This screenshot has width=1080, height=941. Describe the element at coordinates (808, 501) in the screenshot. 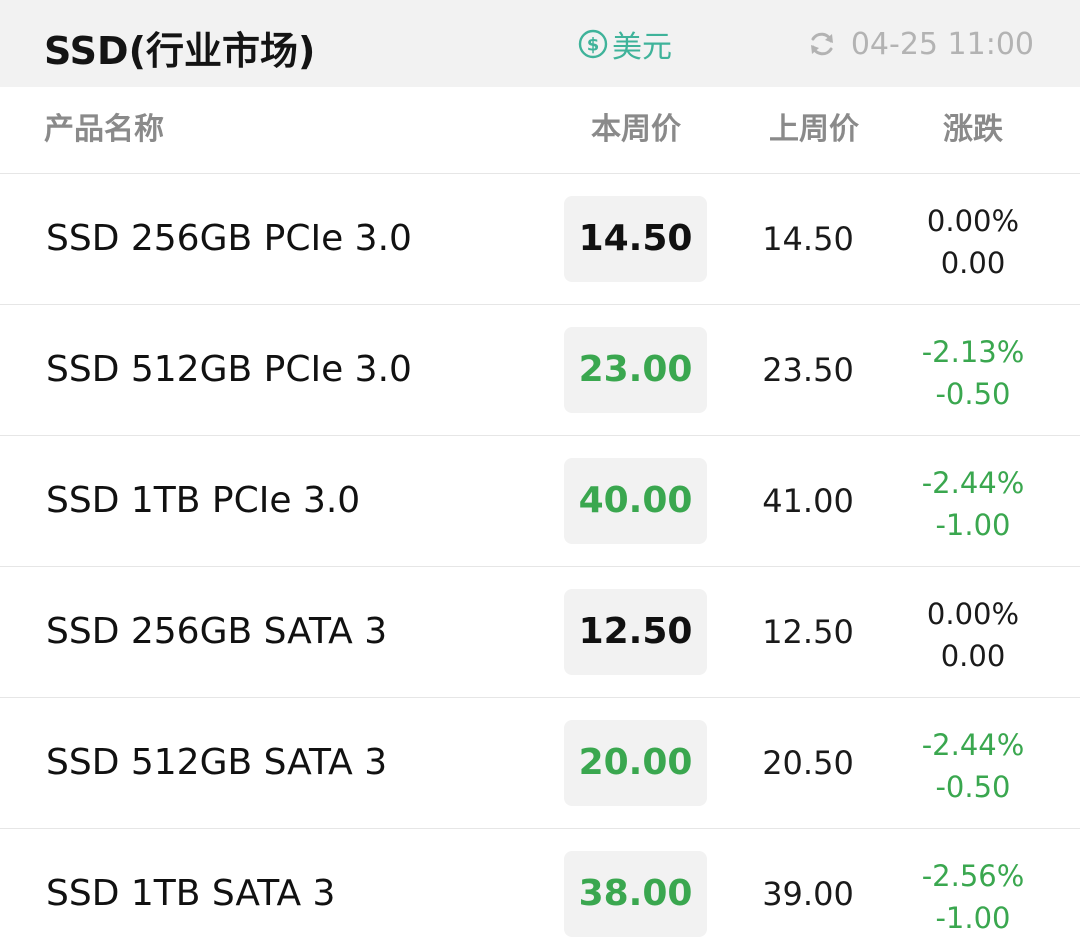

I see `previous-price: 41.00` at that location.